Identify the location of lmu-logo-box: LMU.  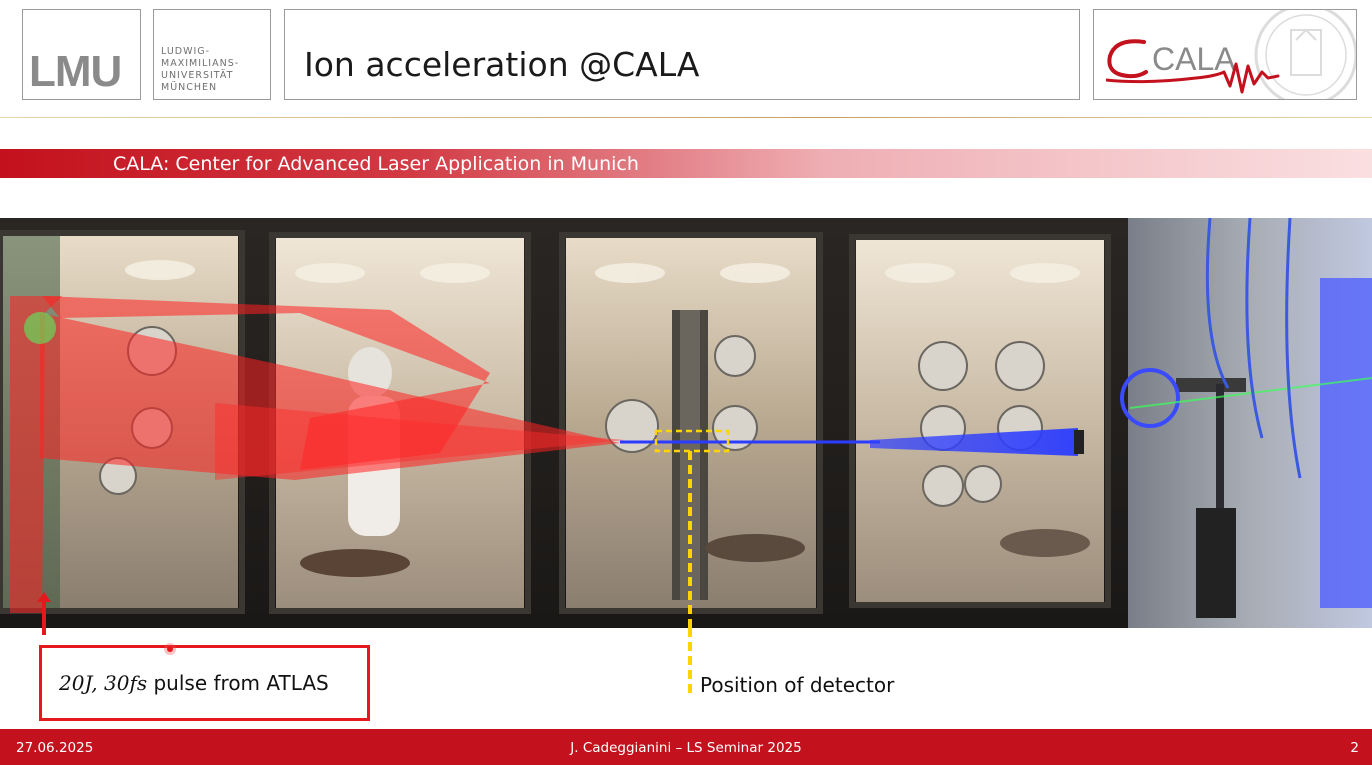
(81, 54).